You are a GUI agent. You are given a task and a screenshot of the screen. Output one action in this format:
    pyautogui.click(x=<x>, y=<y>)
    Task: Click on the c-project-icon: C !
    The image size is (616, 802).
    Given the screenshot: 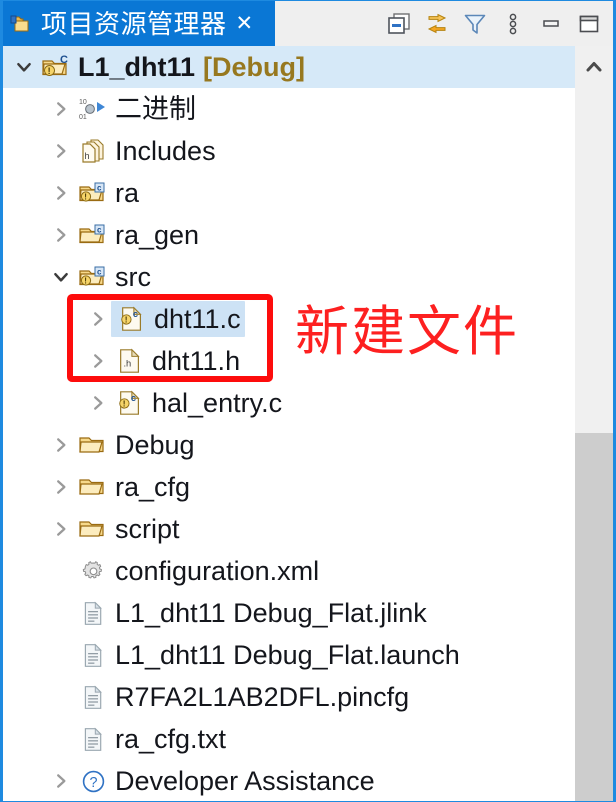 What is the action you would take?
    pyautogui.click(x=56, y=67)
    